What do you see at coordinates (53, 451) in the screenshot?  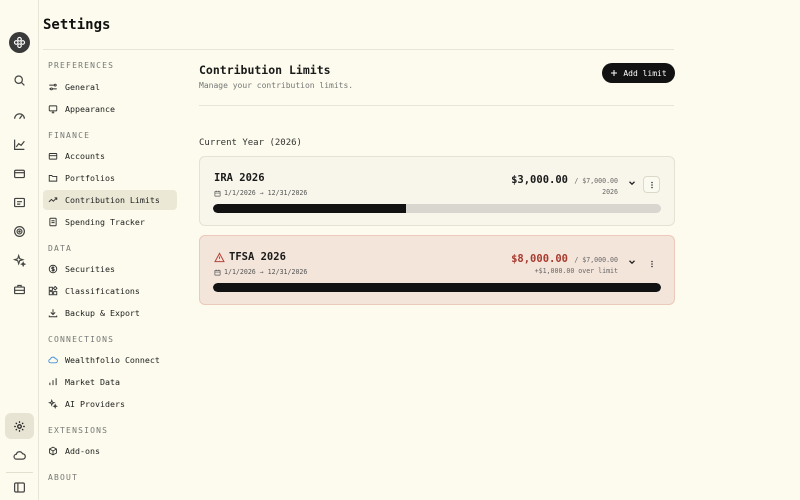 I see `package-icon` at bounding box center [53, 451].